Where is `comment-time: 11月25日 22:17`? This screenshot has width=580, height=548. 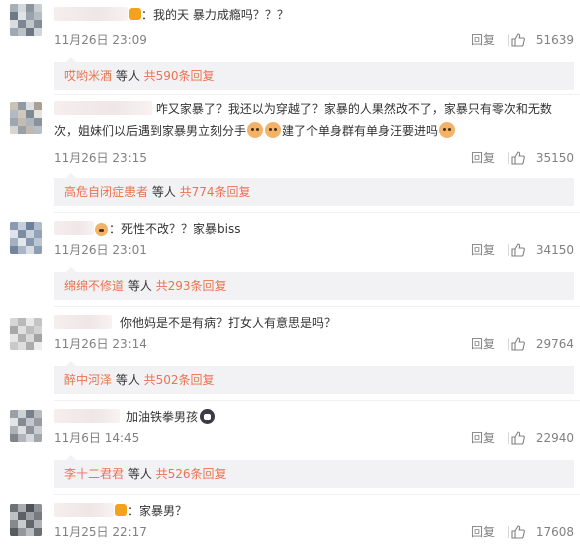 comment-time: 11月25日 22:17 is located at coordinates (100, 532).